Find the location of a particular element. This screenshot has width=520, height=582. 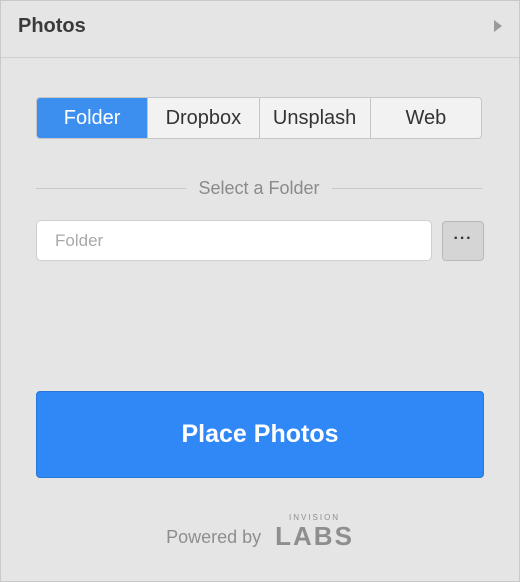

source-tabs: Folder Dropbox Unsplash Web is located at coordinates (259, 118).